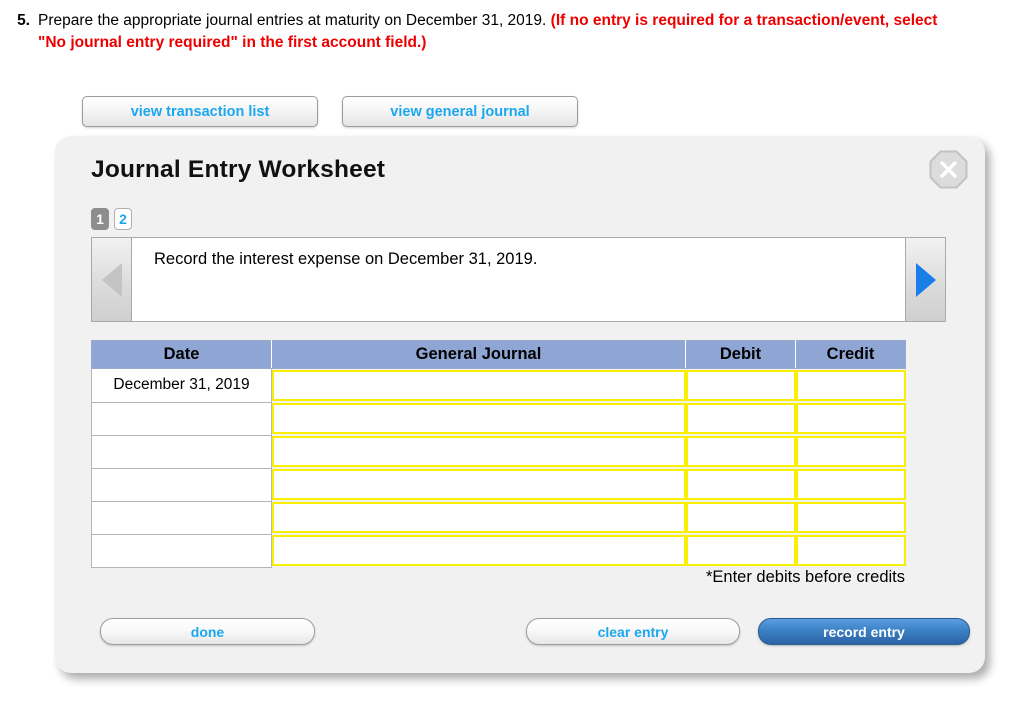 The width and height of the screenshot is (1024, 726). What do you see at coordinates (181, 385) in the screenshot?
I see `date-cell: December 31, 2019` at bounding box center [181, 385].